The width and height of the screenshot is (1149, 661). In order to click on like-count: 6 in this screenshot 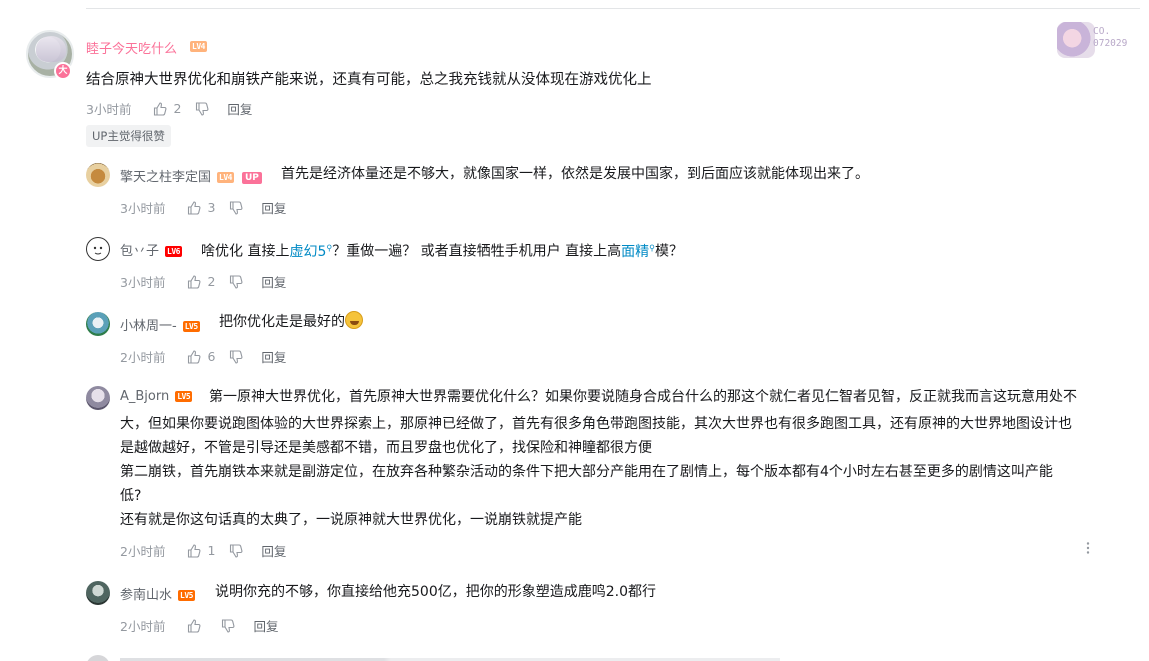, I will do `click(211, 356)`.